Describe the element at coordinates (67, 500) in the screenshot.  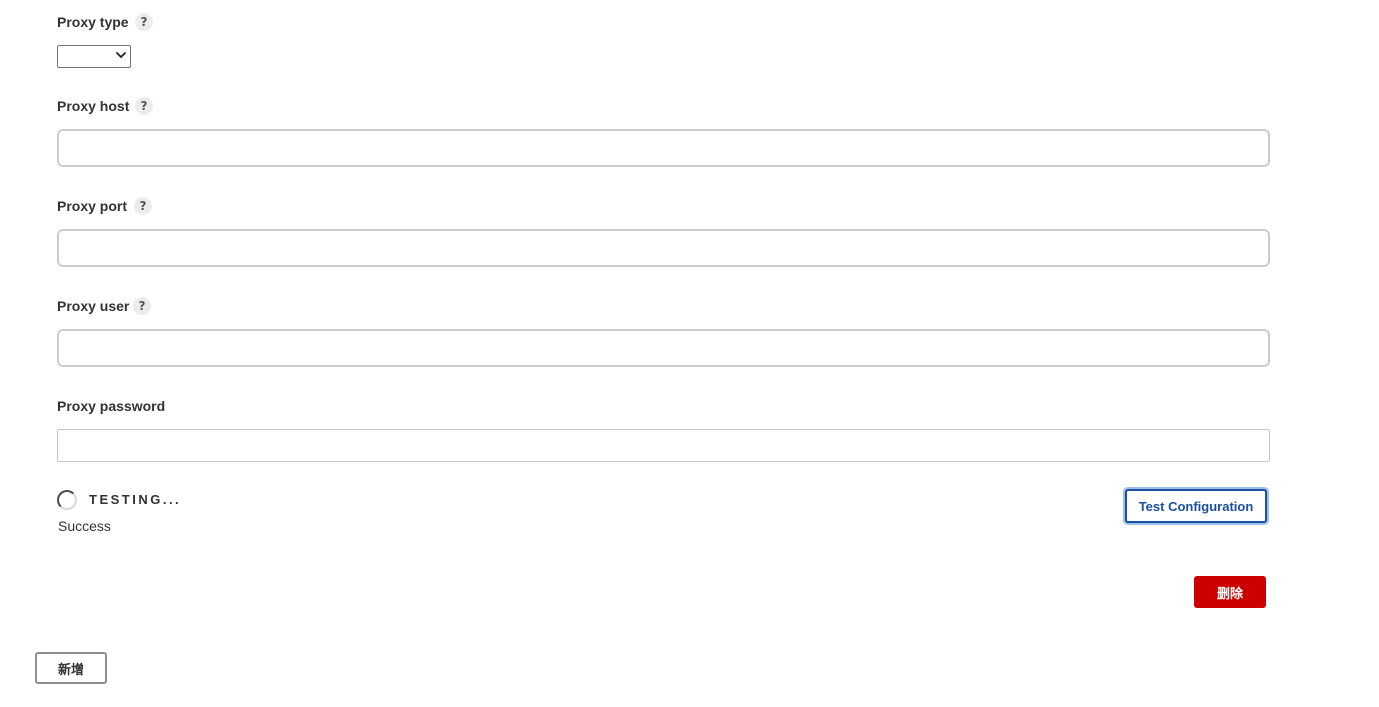
I see `loading-spinner-icon` at that location.